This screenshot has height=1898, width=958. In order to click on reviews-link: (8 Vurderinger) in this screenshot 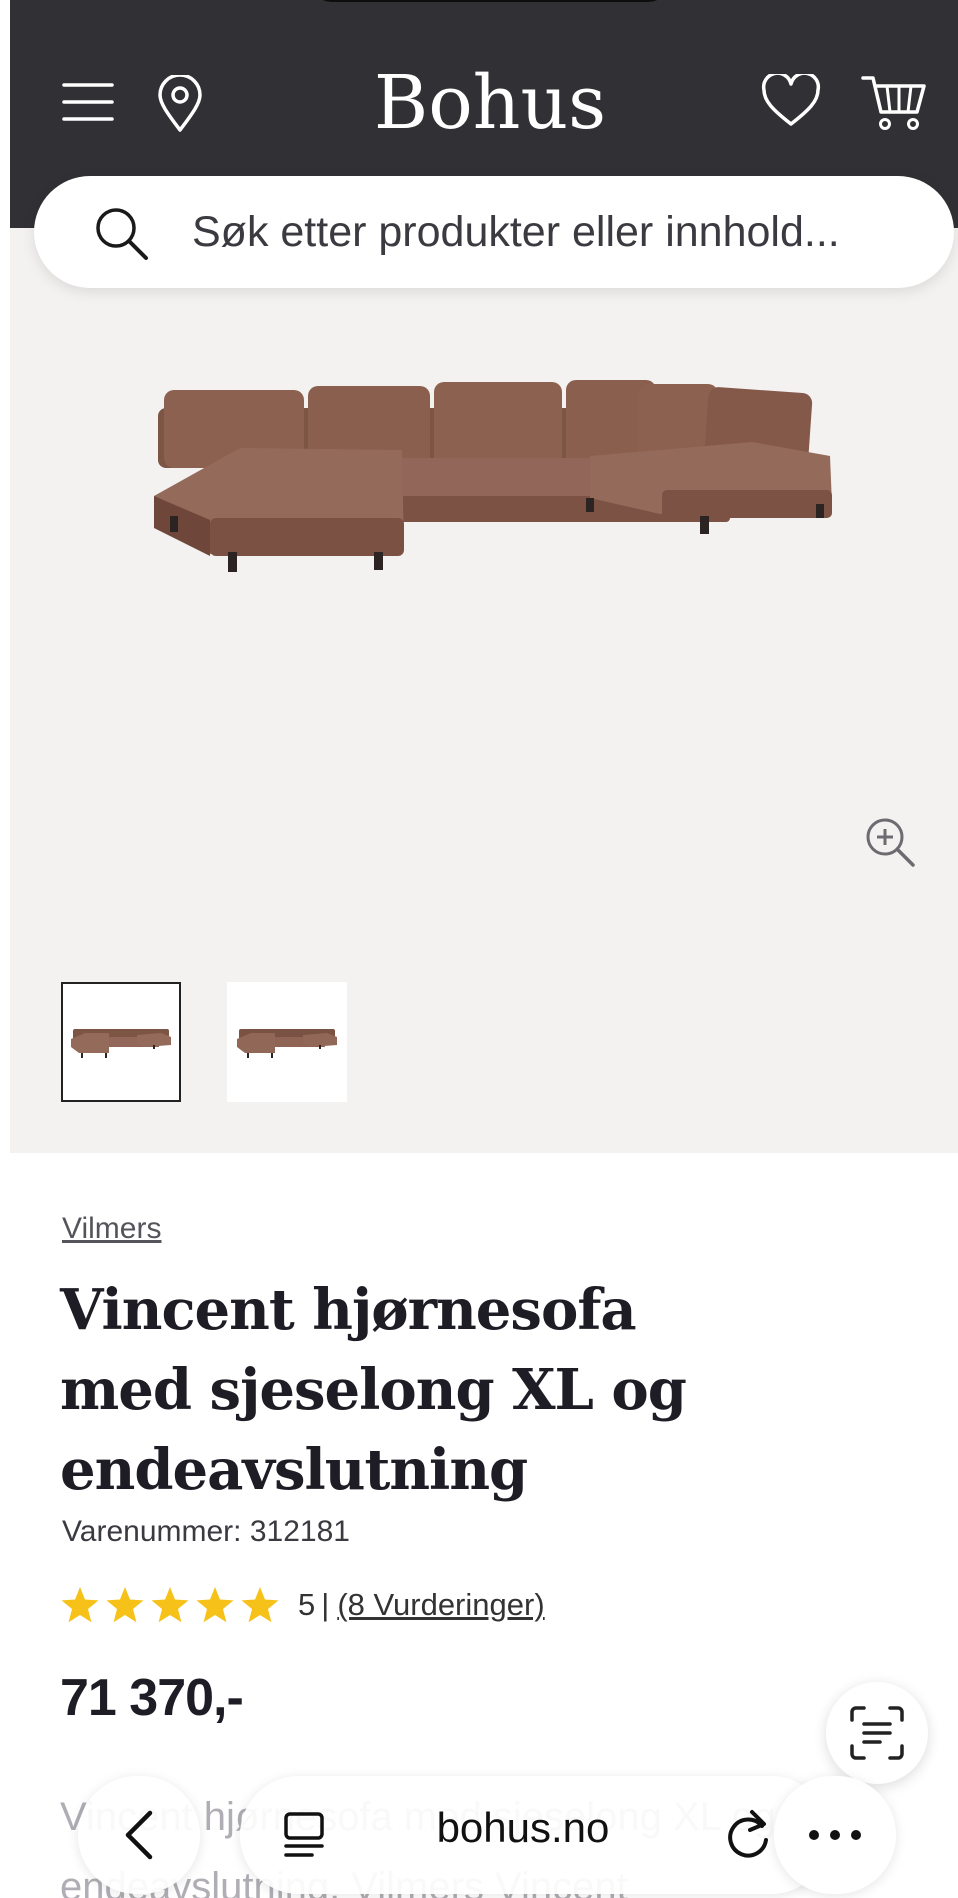, I will do `click(440, 1605)`.